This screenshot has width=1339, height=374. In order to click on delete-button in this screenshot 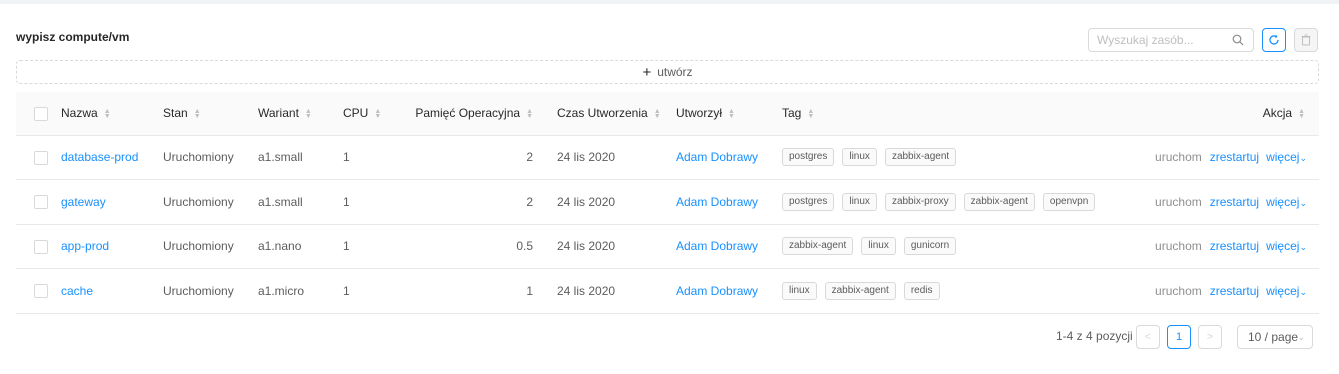, I will do `click(1306, 40)`.